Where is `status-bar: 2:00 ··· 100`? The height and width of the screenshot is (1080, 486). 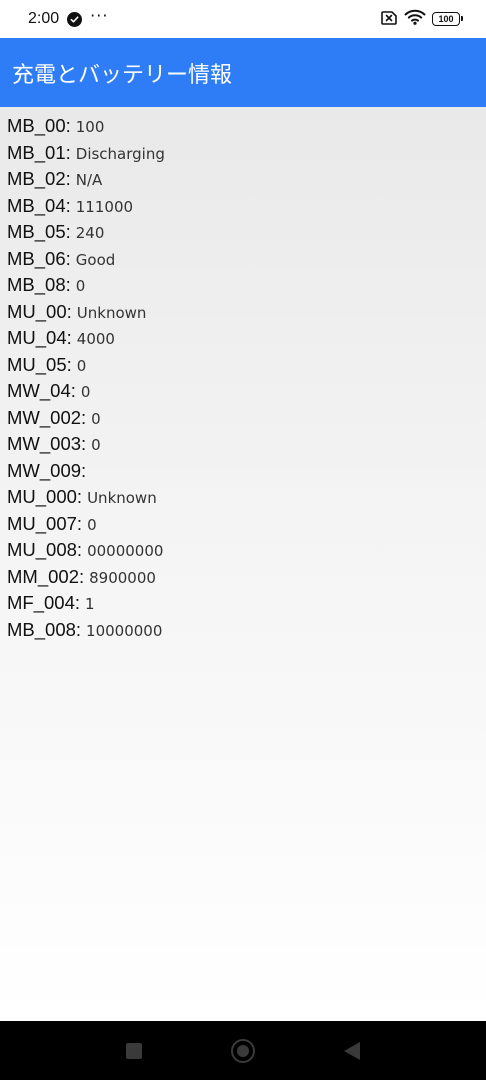
status-bar: 2:00 ··· 100 is located at coordinates (243, 19).